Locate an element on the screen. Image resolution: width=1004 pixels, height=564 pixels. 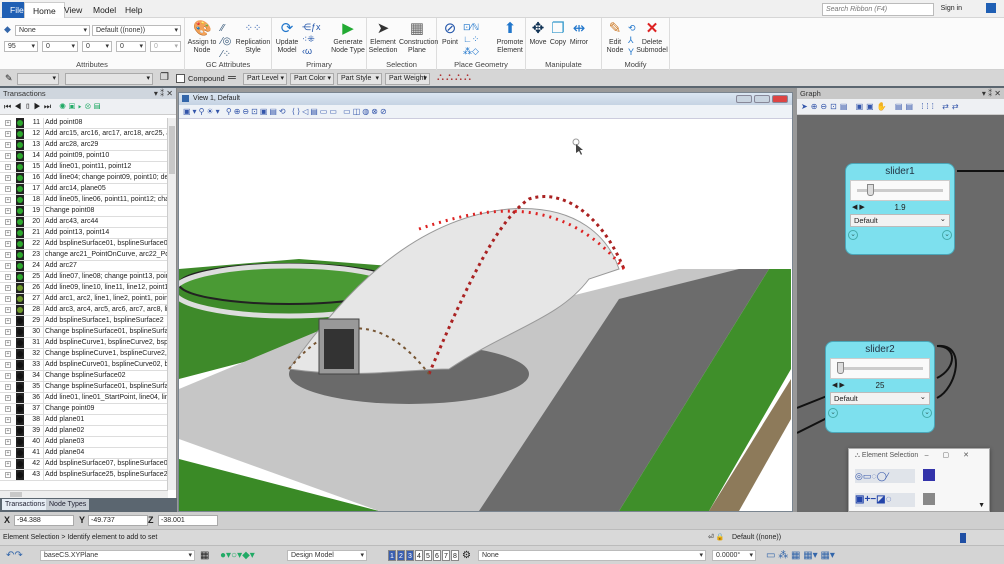
window-icon: ❐ is located at coordinates (164, 77).